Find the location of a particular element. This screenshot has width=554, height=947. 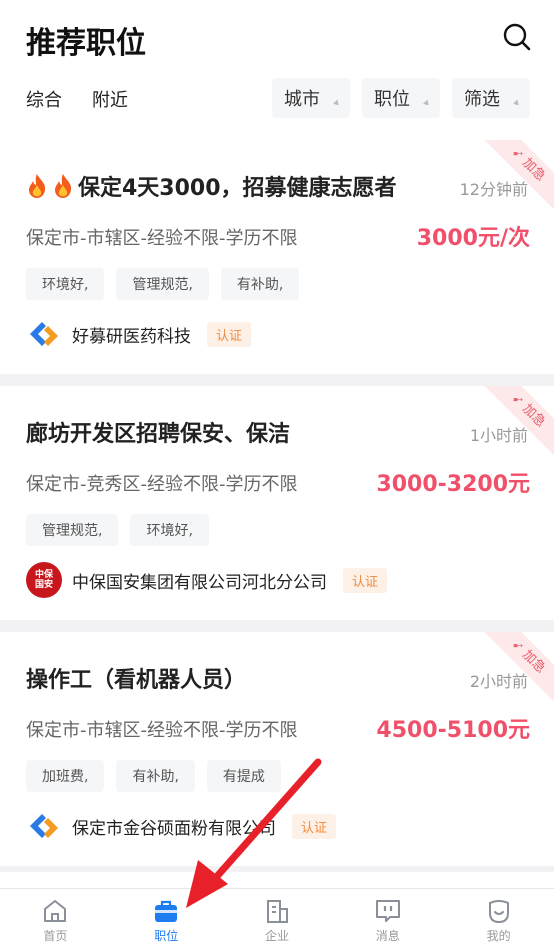

tag-list: 加班费, 有补助, 有提成 is located at coordinates (153, 776).